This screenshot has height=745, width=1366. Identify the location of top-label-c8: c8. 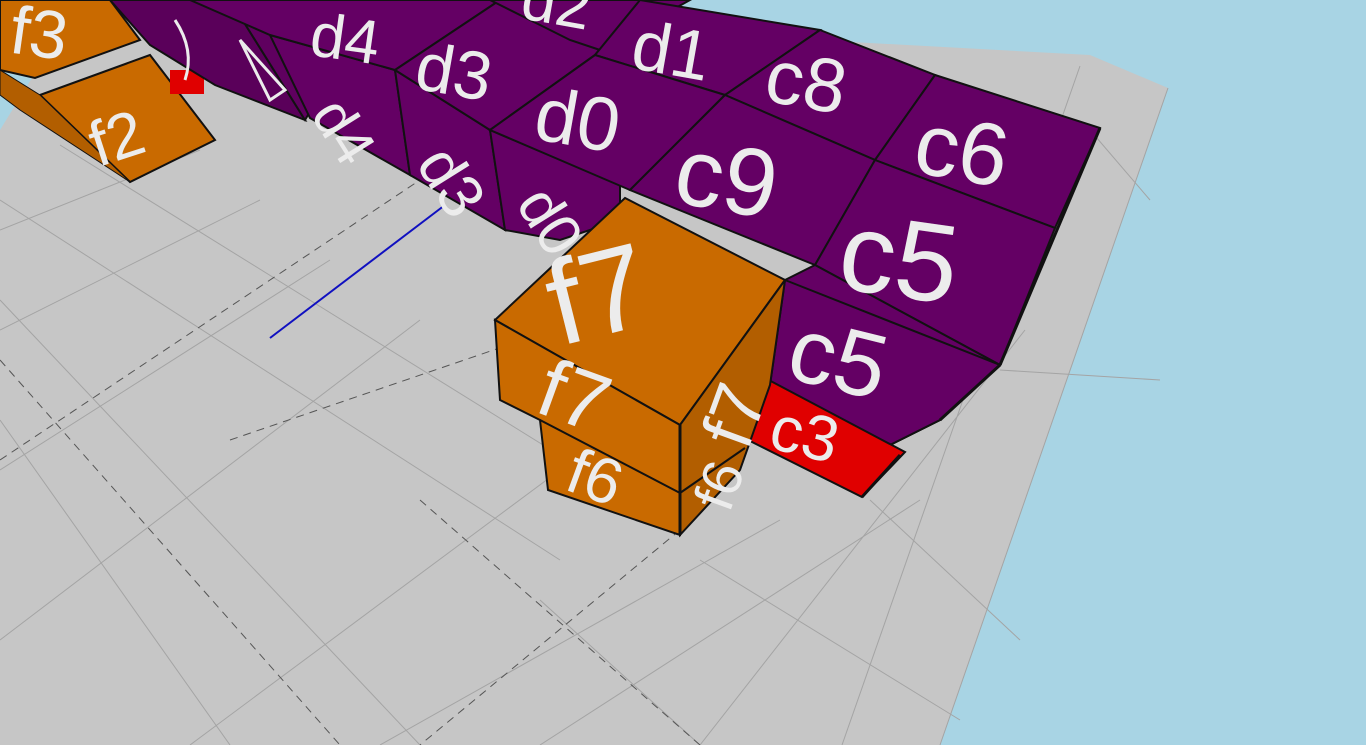
(806, 82).